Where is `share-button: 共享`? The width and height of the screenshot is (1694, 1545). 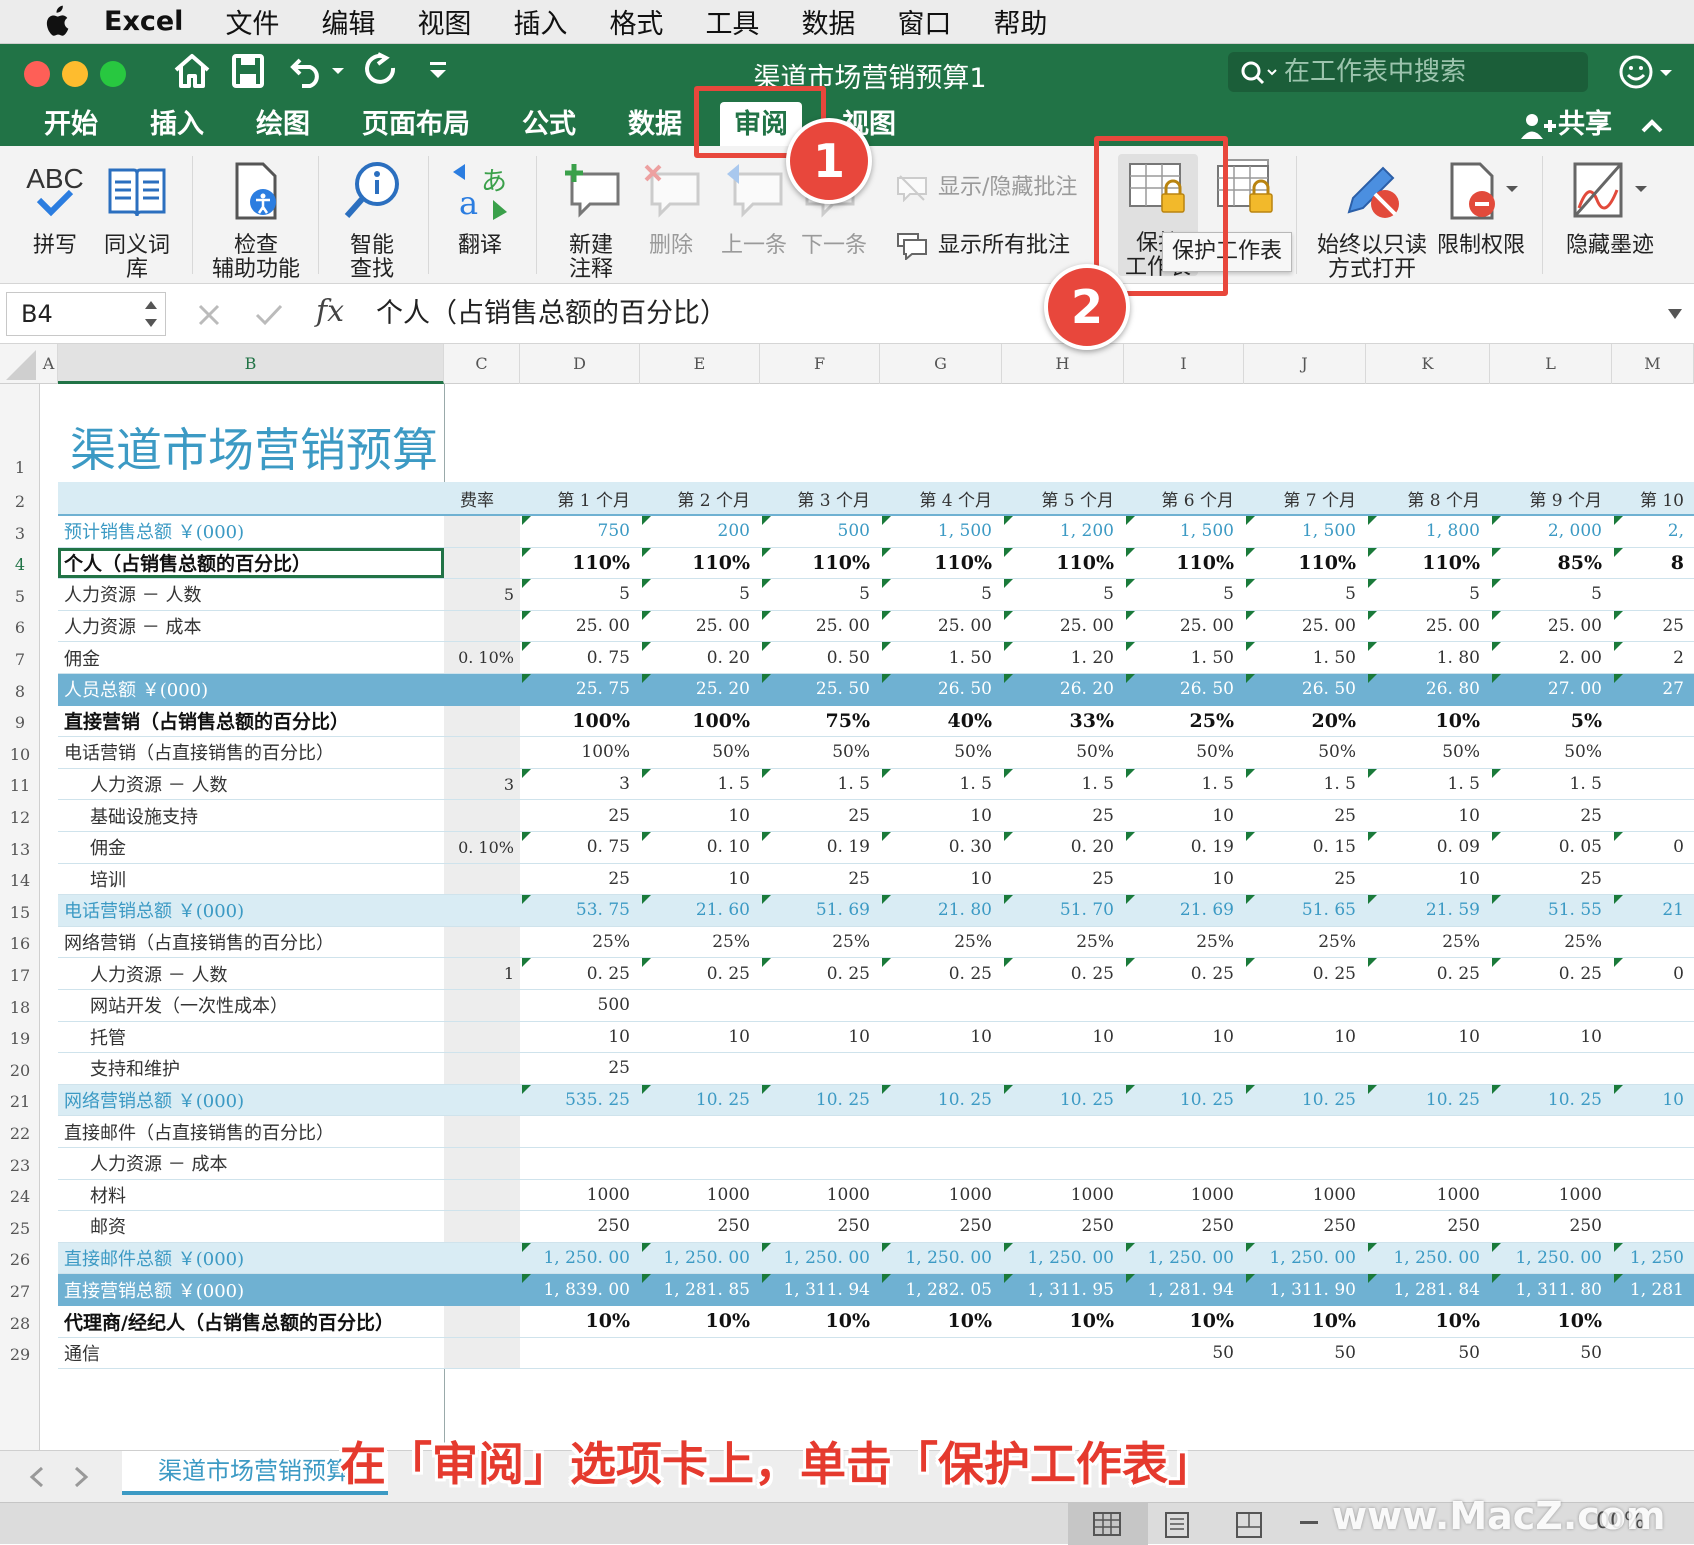
share-button: 共享 is located at coordinates (1566, 127).